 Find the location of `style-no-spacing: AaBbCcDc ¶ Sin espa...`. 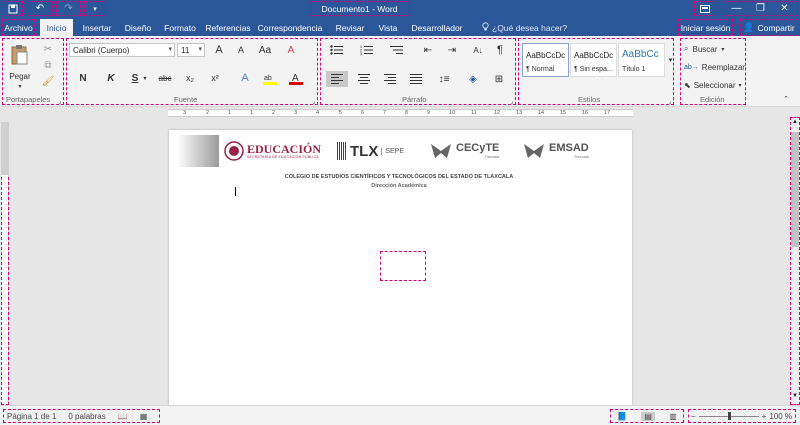

style-no-spacing: AaBbCcDc ¶ Sin espa... is located at coordinates (593, 60).